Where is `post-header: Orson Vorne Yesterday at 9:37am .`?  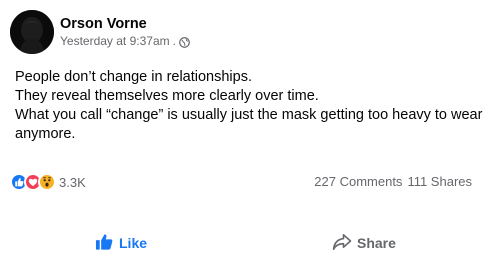
post-header: Orson Vorne Yesterday at 9:37am . is located at coordinates (100, 32).